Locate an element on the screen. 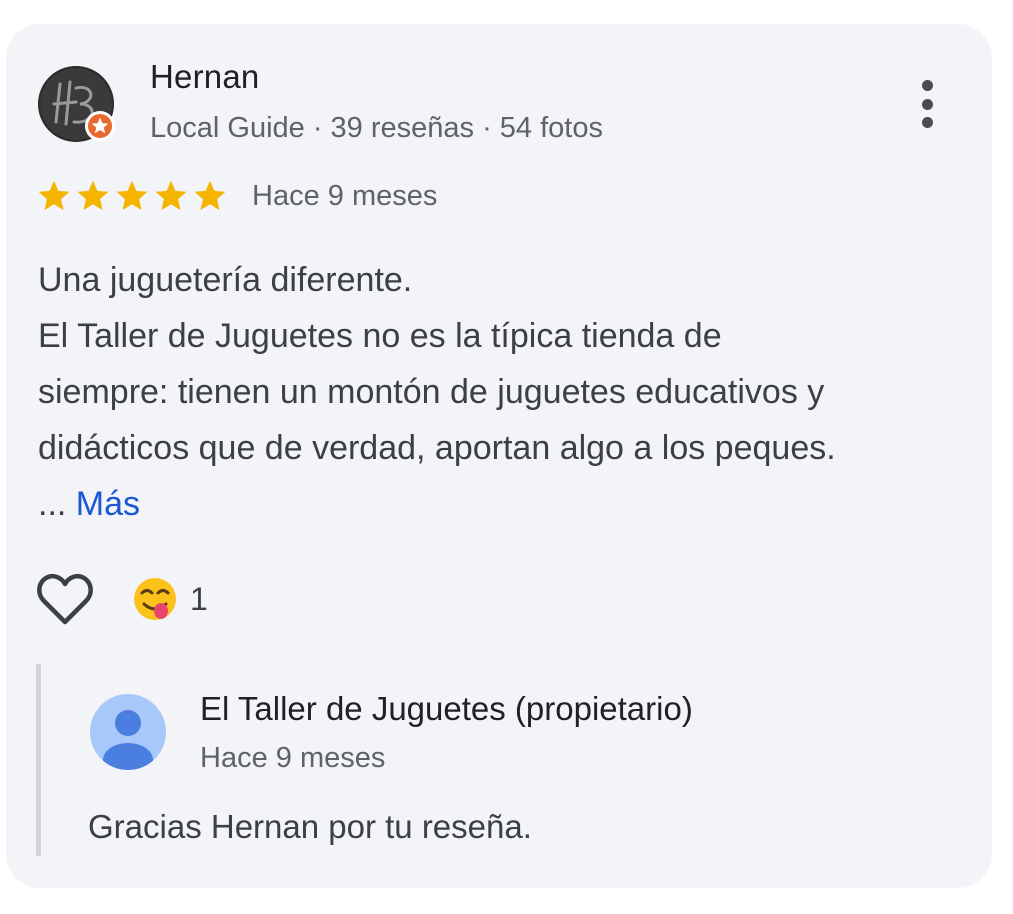  star-rating is located at coordinates (132, 196).